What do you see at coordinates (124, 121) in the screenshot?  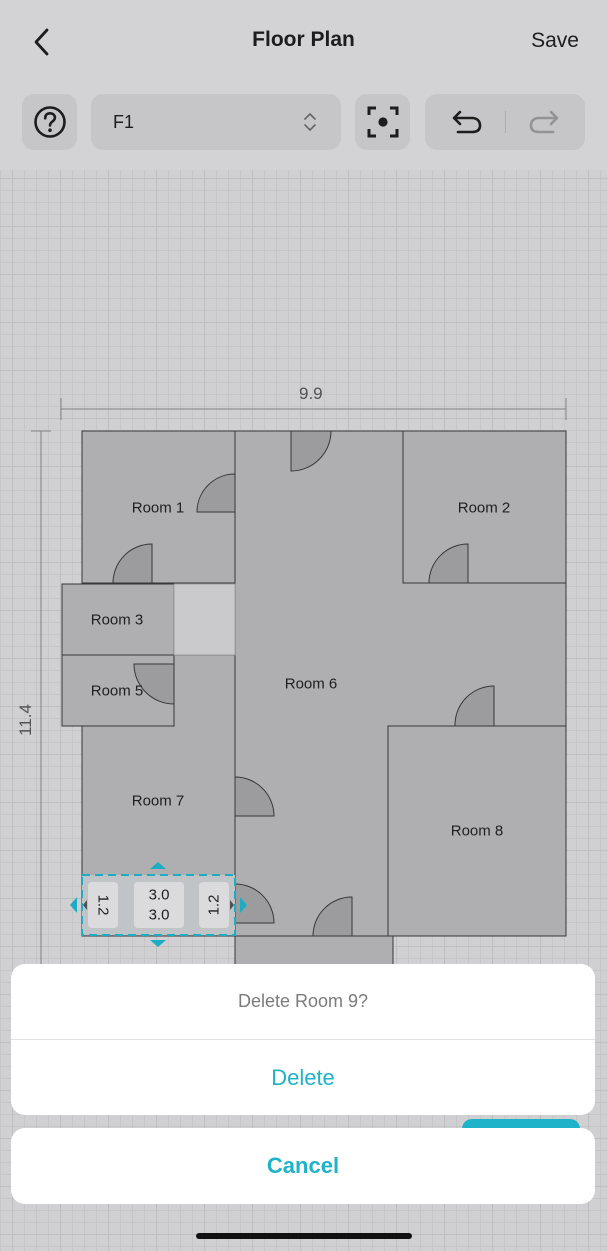 I see `floor-select-value: F1` at bounding box center [124, 121].